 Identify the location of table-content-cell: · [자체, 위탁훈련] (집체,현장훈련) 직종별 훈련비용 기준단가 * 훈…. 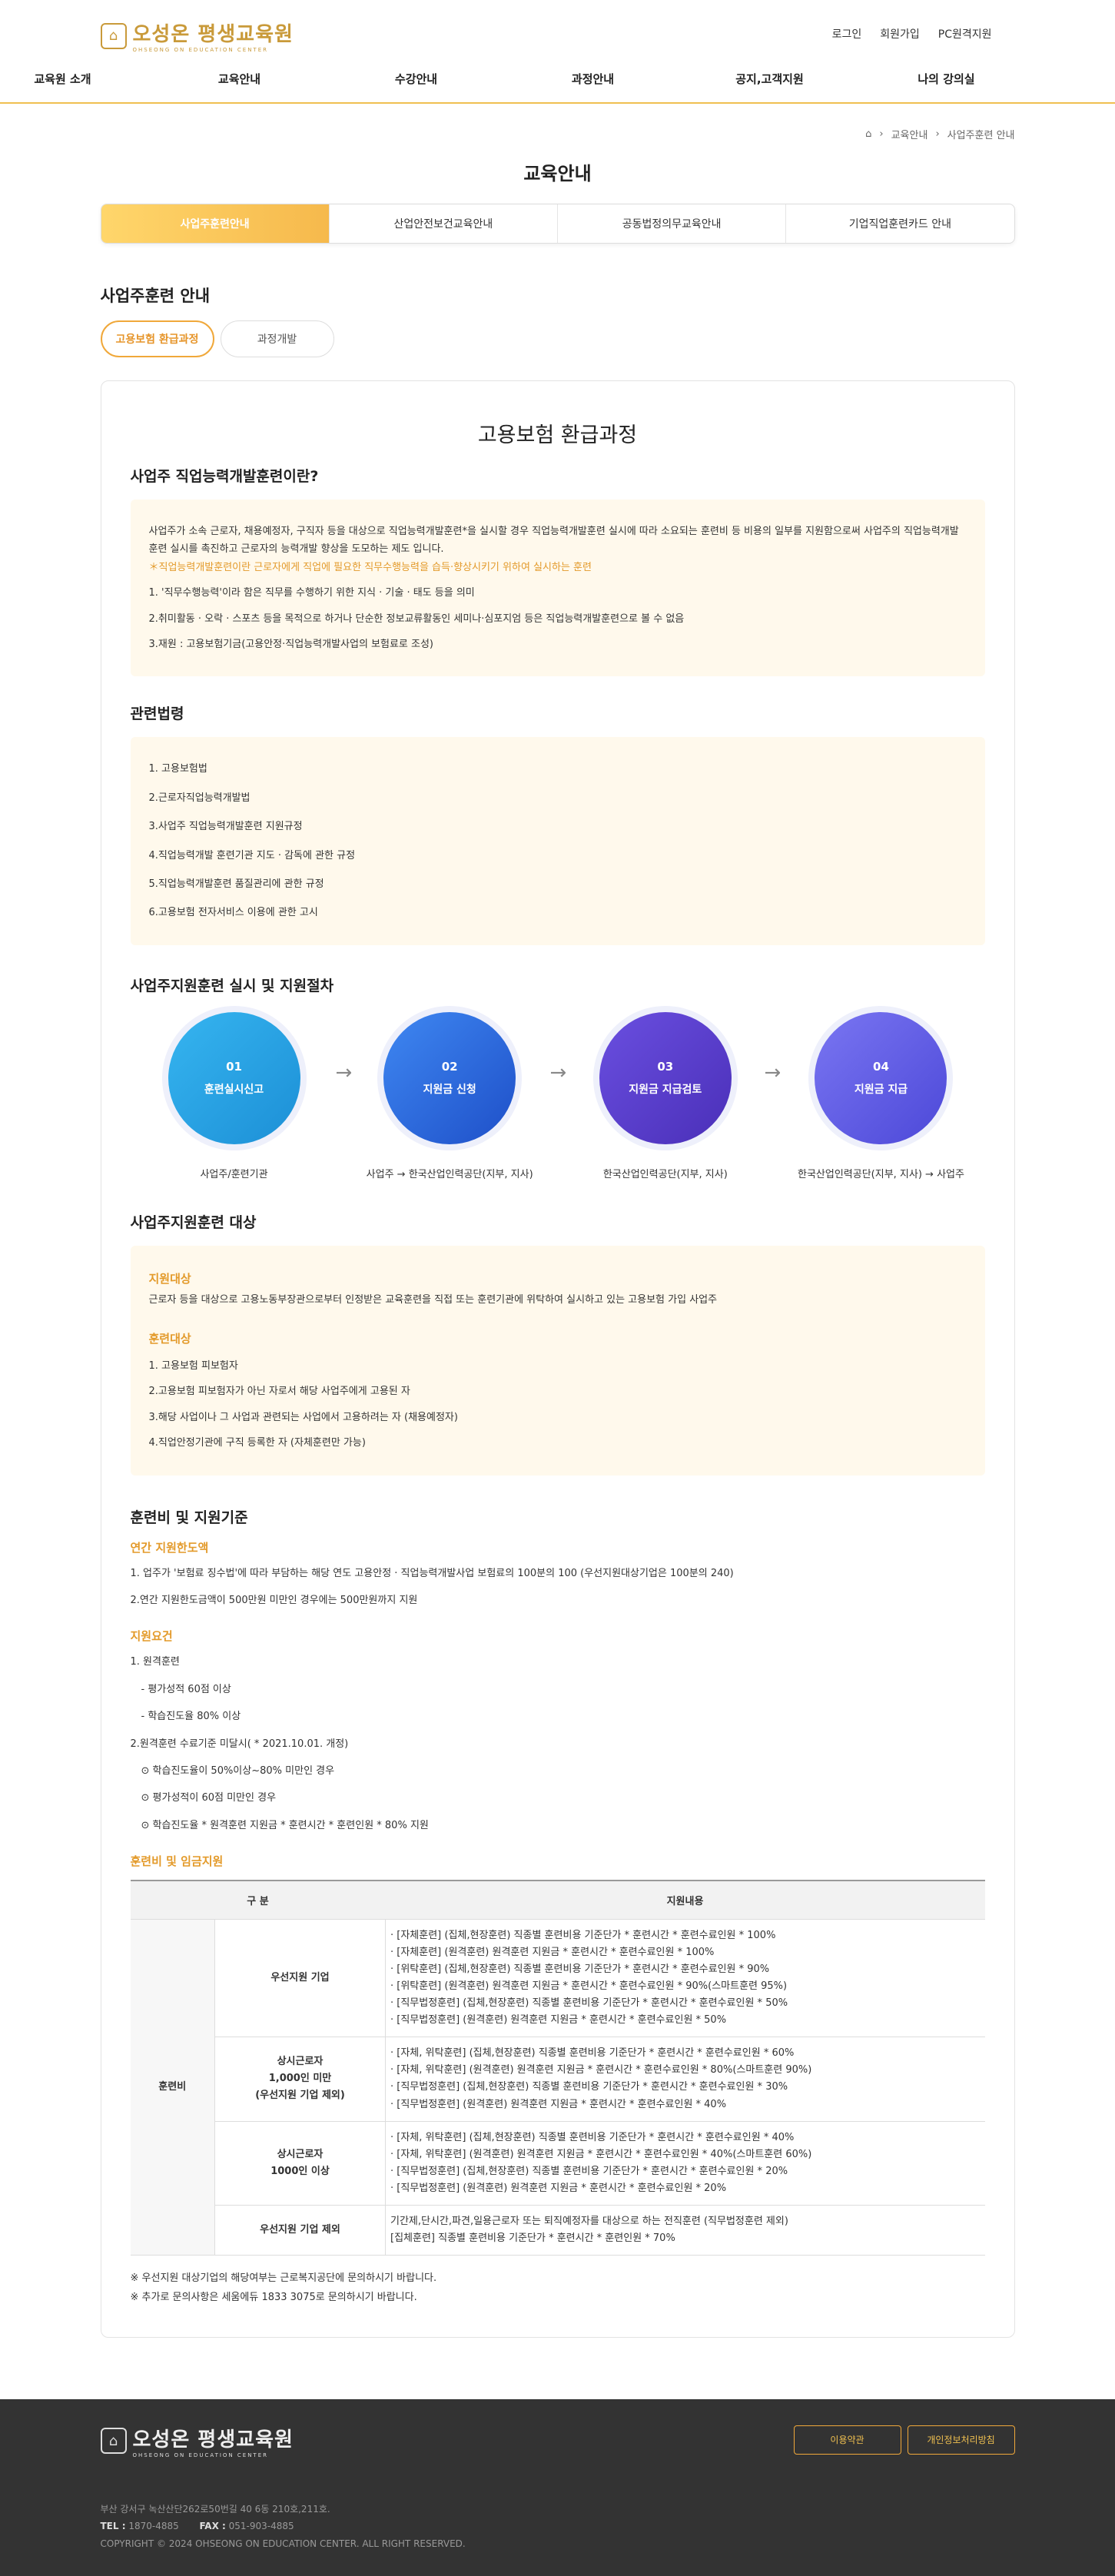
(685, 2079).